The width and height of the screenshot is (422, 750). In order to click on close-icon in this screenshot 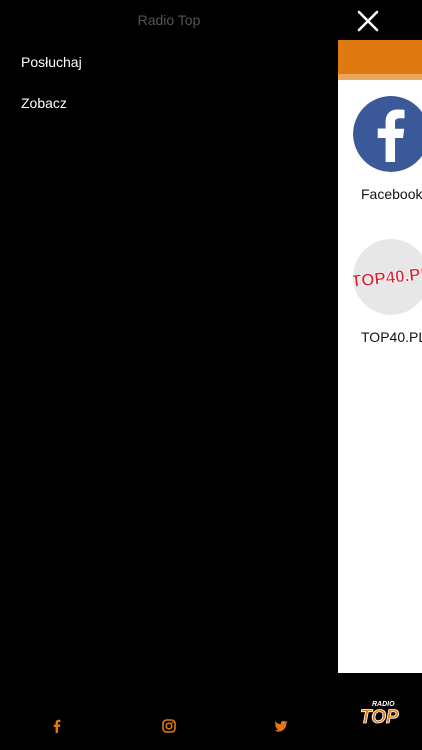, I will do `click(368, 21)`.